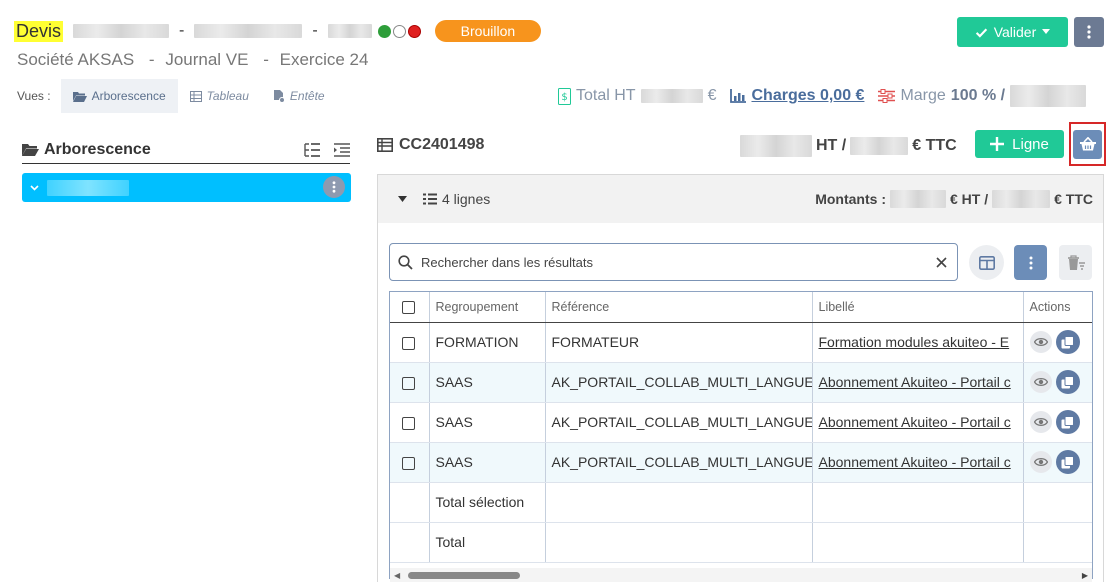 The image size is (1114, 582). What do you see at coordinates (679, 342) in the screenshot?
I see `cell-reference: FORMATEUR` at bounding box center [679, 342].